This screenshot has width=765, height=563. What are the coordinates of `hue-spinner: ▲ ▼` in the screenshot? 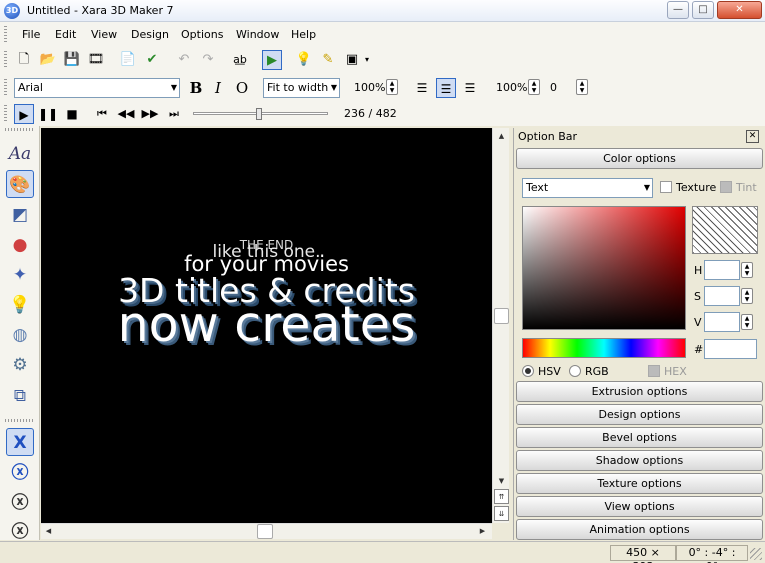 It's located at (747, 270).